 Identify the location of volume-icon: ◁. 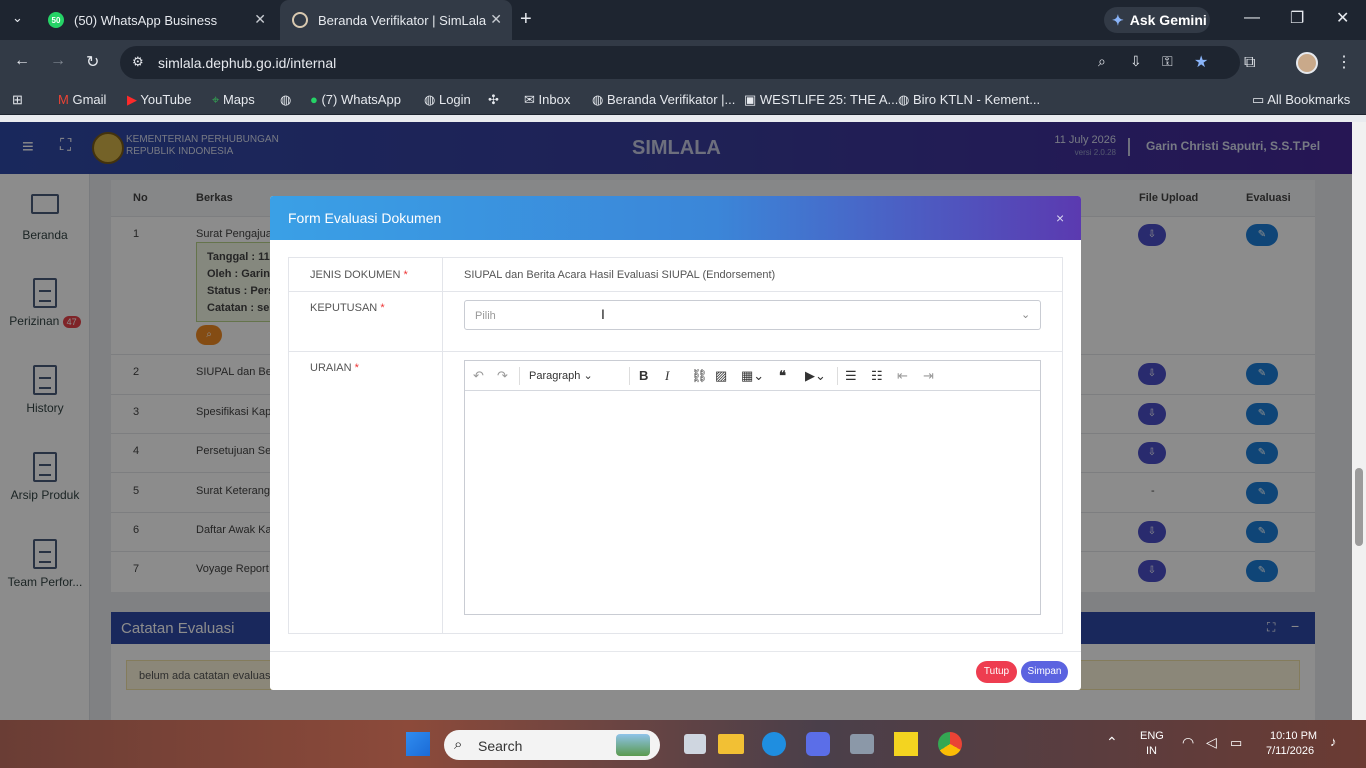
(1211, 742).